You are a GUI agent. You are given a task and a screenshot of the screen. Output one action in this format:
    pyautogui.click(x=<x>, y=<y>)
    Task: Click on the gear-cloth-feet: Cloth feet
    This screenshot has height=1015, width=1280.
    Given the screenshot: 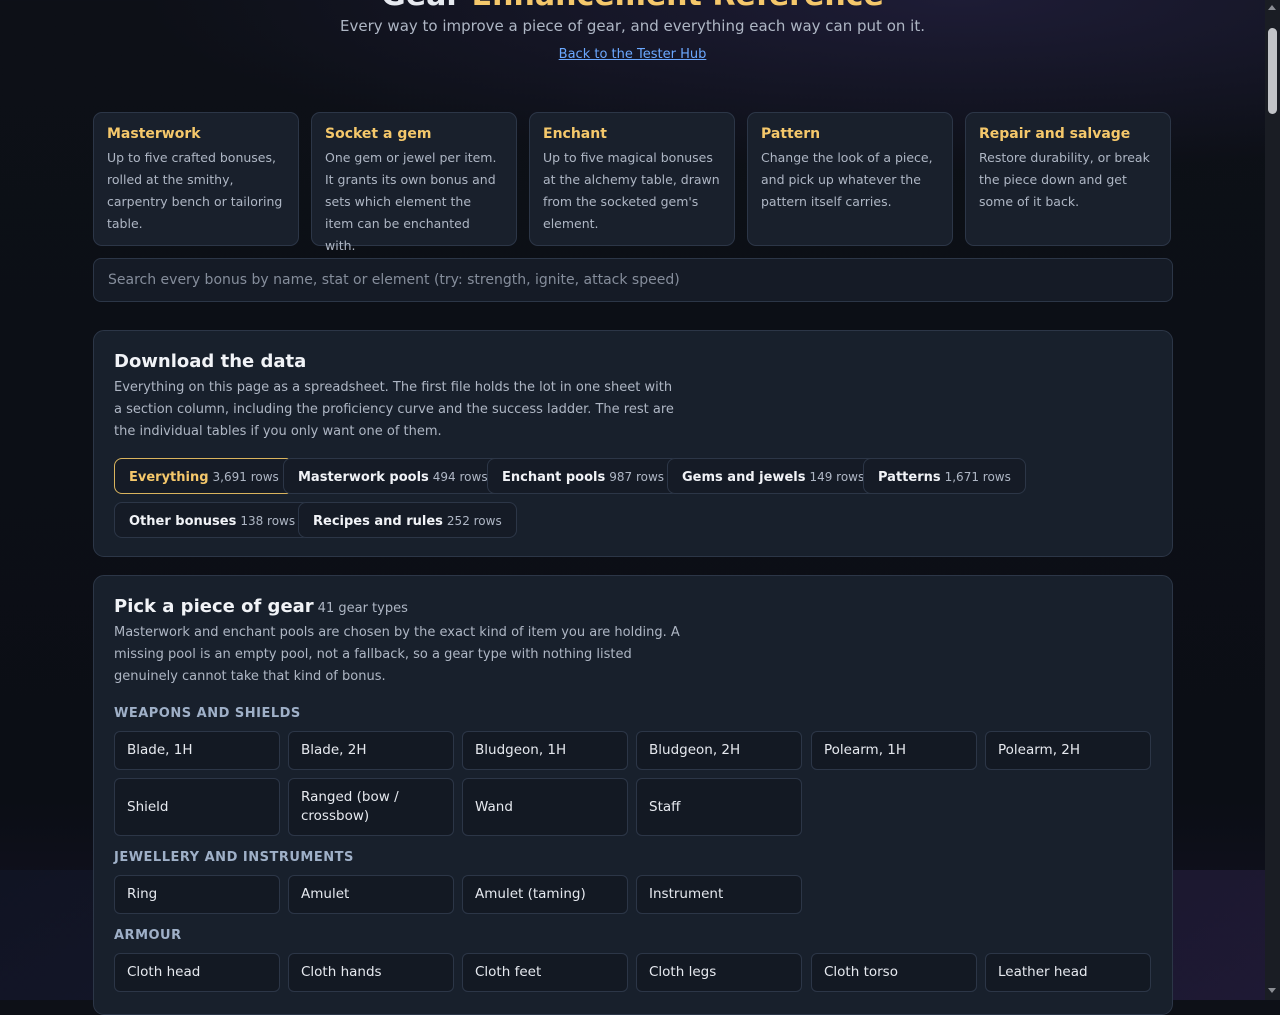 What is the action you would take?
    pyautogui.click(x=545, y=972)
    